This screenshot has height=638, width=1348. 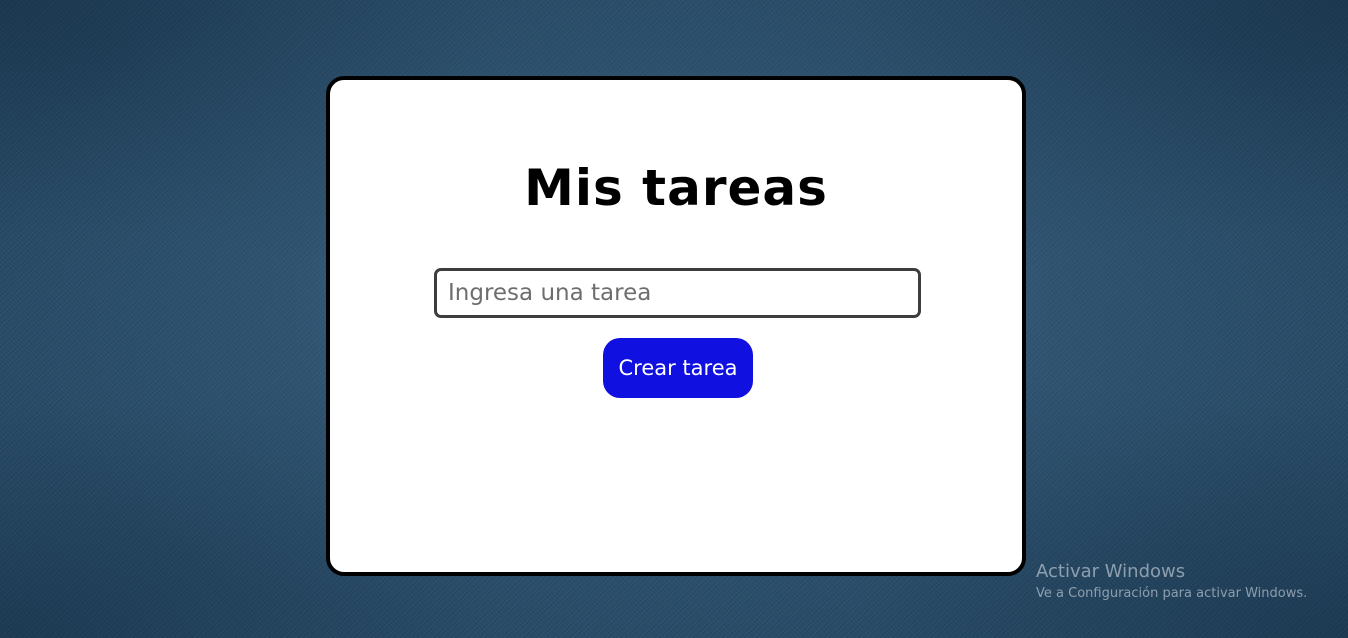 What do you see at coordinates (1172, 593) in the screenshot?
I see `watermark-subtitle: Ve a Configuración para activar Windows.` at bounding box center [1172, 593].